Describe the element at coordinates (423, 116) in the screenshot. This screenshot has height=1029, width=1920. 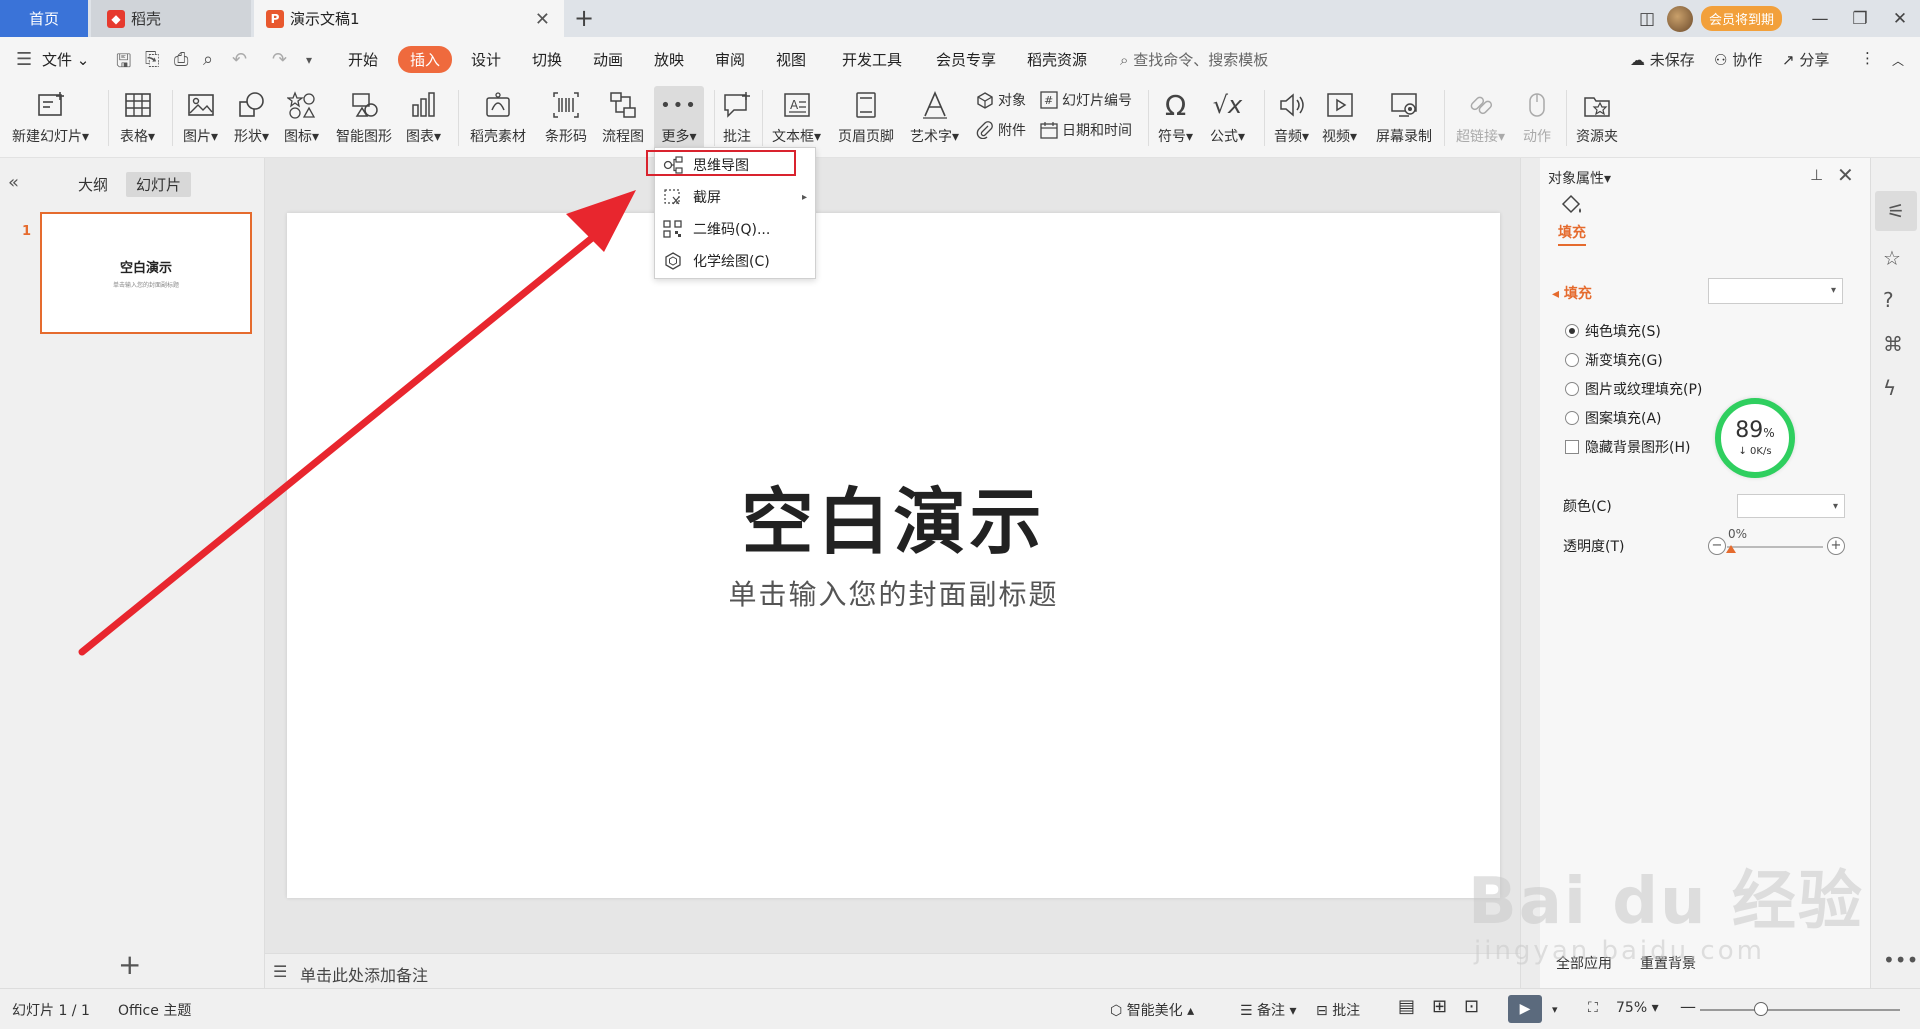
I see `chart-button: 图表▾` at that location.